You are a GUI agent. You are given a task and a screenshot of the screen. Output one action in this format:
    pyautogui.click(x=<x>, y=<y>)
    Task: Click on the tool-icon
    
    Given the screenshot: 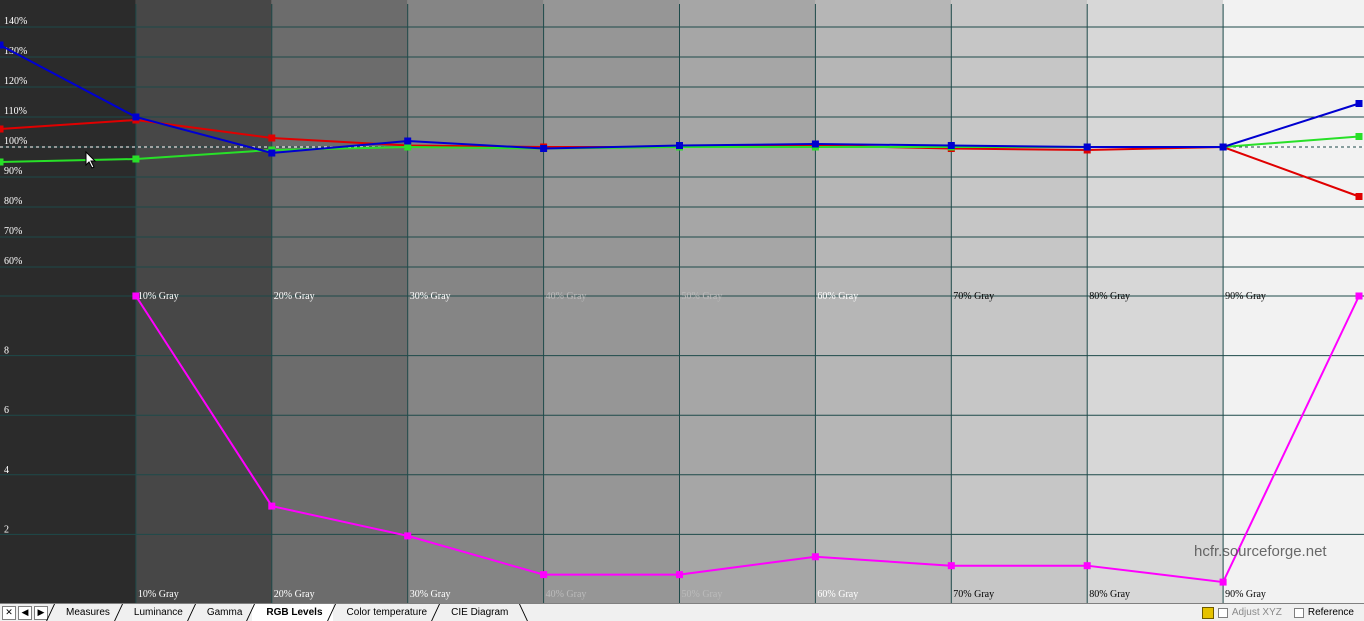 What is the action you would take?
    pyautogui.click(x=1207, y=612)
    